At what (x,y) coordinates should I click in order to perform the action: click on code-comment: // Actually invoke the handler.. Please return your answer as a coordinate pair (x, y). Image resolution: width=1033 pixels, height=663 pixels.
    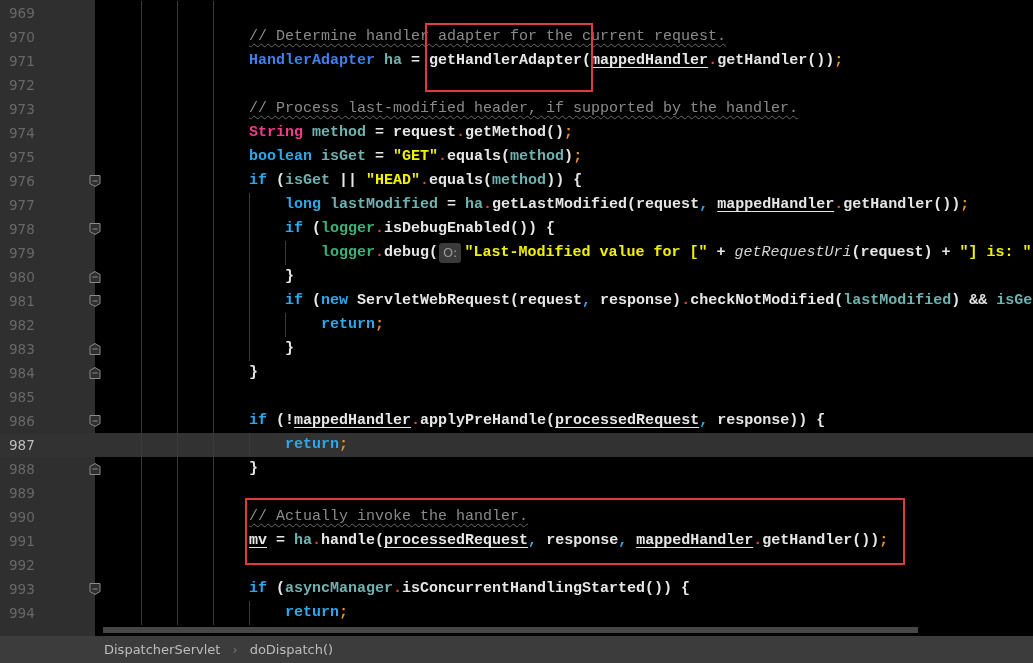
    Looking at the image, I should click on (389, 517).